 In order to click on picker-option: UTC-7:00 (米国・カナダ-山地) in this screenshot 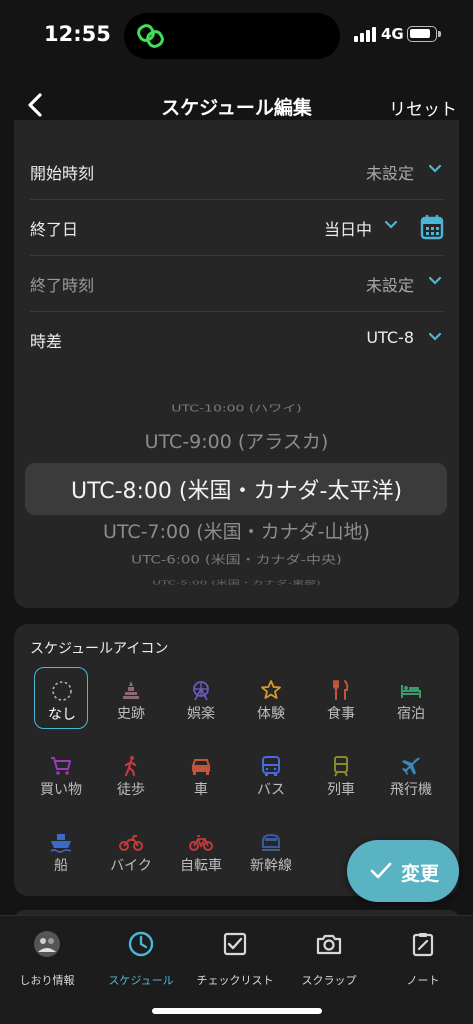, I will do `click(236, 530)`.